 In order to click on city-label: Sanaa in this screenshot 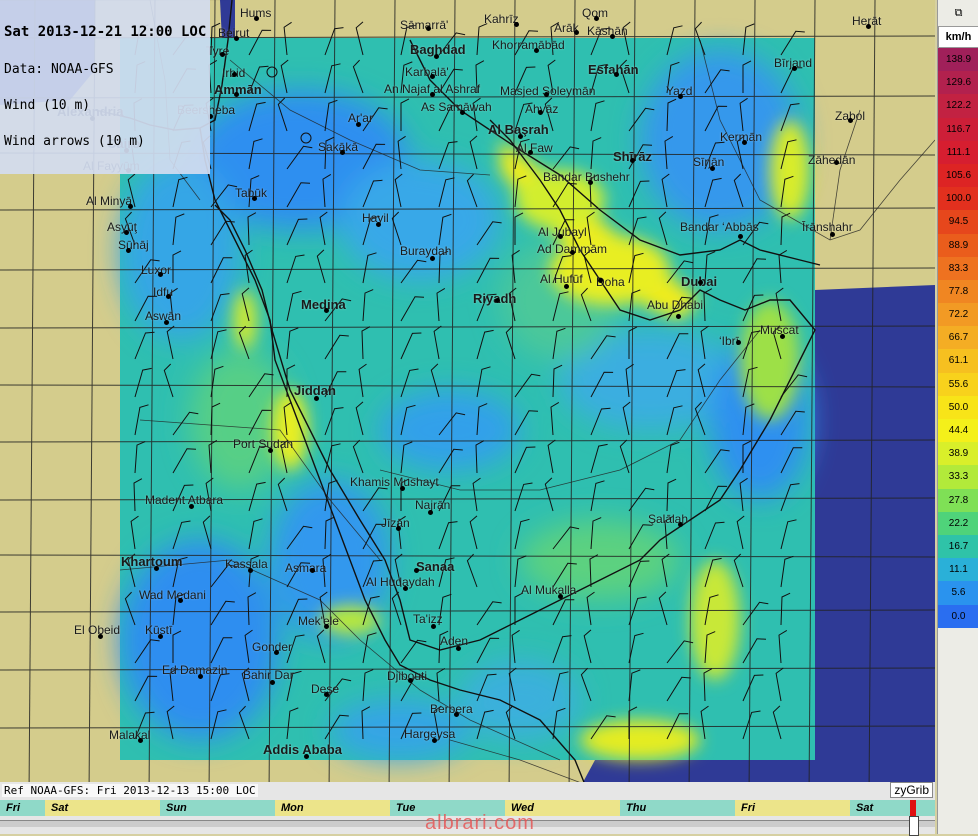, I will do `click(435, 566)`.